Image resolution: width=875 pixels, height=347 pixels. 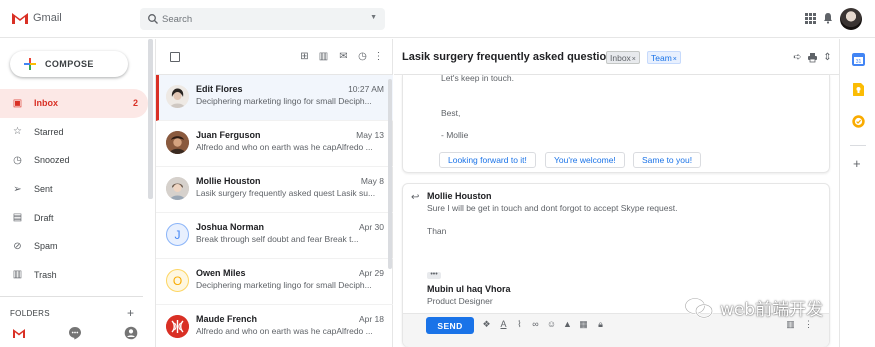 I want to click on sender-name: Owen Miles, so click(x=221, y=273).